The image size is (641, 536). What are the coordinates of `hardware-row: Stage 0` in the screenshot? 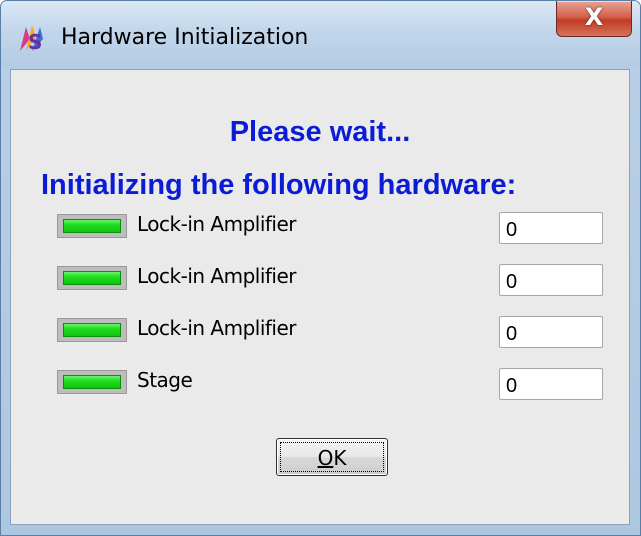 It's located at (321, 386).